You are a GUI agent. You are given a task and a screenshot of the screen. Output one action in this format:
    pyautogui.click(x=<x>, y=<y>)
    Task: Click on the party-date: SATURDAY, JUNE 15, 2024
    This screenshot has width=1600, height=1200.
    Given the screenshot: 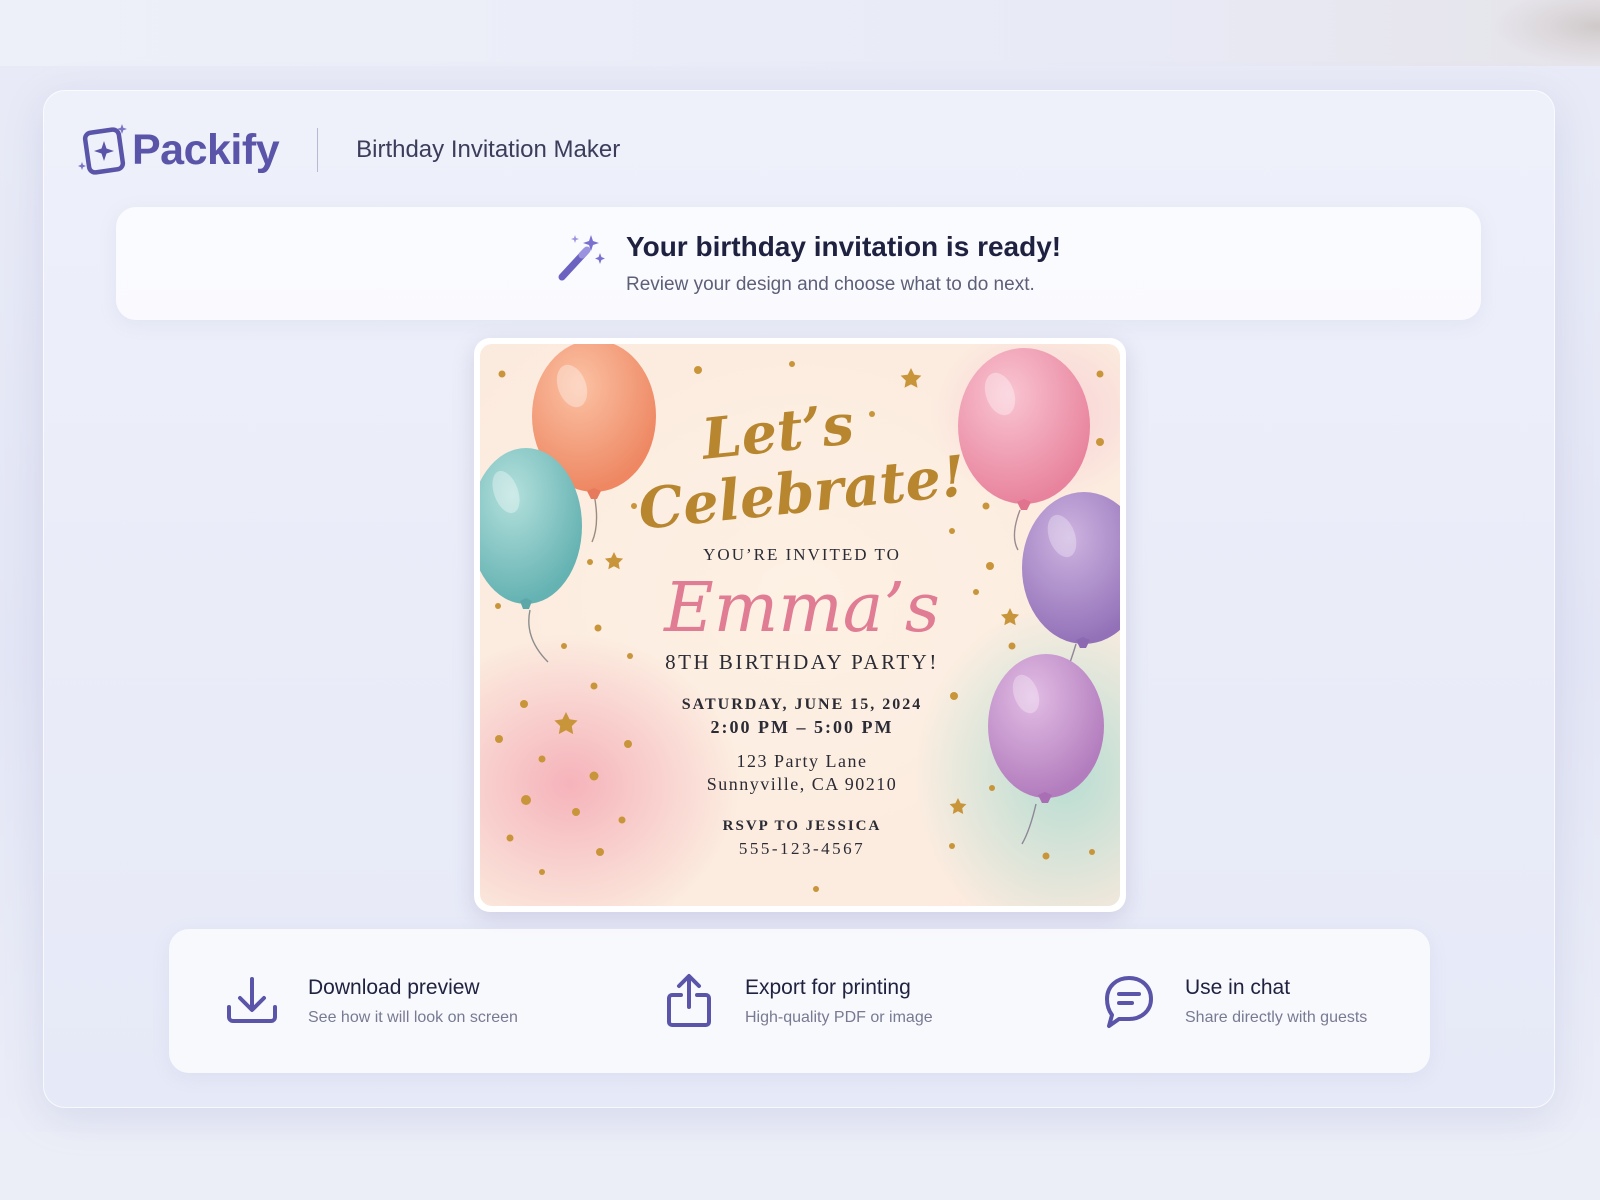 What is the action you would take?
    pyautogui.click(x=802, y=704)
    